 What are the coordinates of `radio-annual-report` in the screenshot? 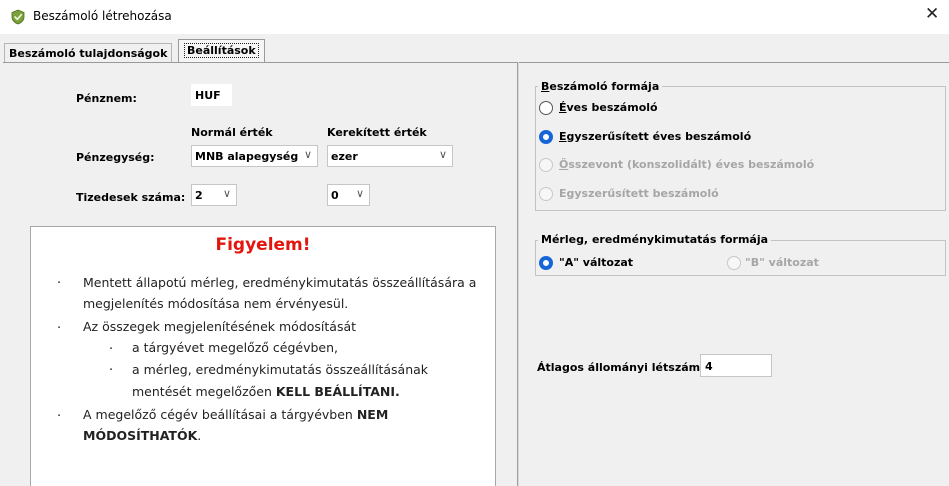 It's located at (546, 108).